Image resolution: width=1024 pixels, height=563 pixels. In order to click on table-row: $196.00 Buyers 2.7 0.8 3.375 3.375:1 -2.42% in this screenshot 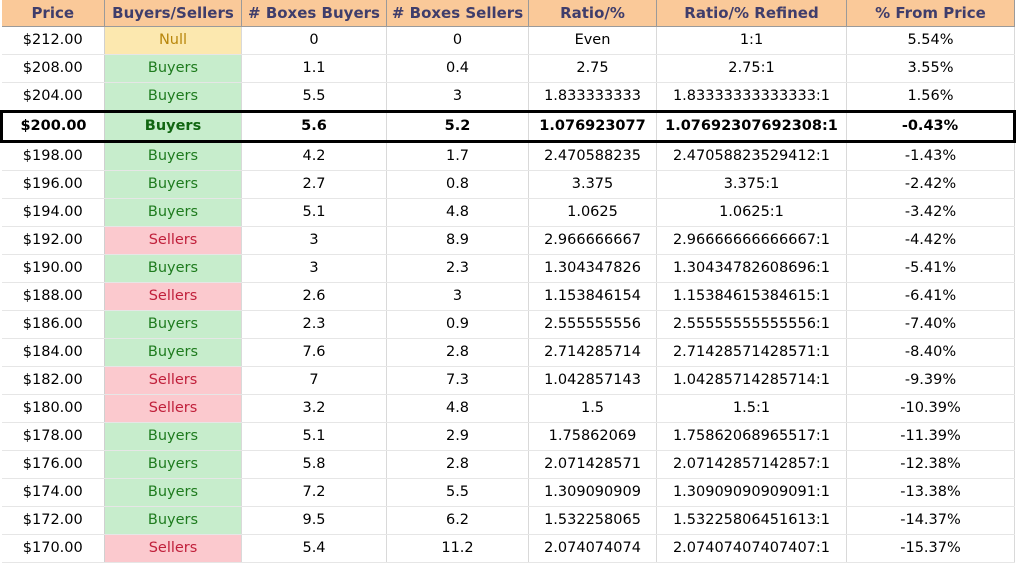, I will do `click(508, 184)`.